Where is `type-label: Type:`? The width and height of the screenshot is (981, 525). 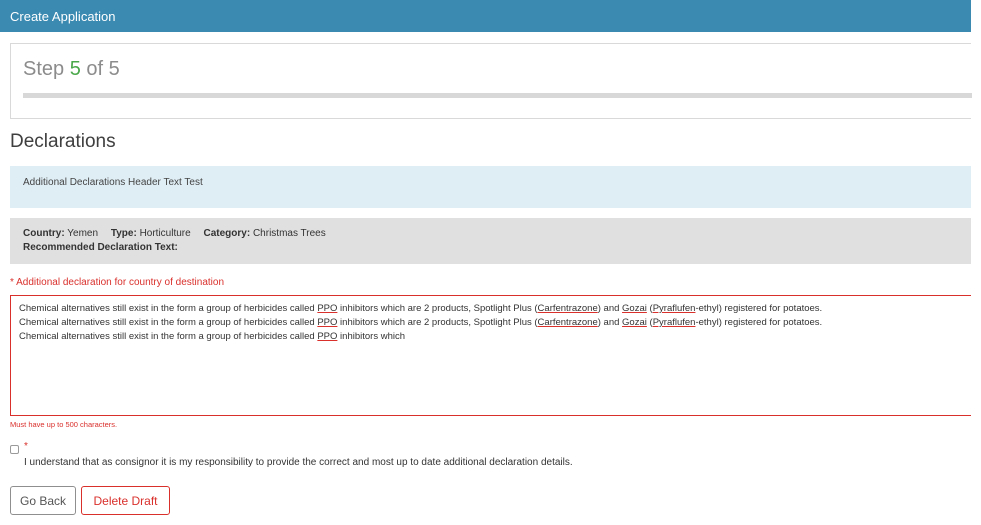 type-label: Type: is located at coordinates (123, 233).